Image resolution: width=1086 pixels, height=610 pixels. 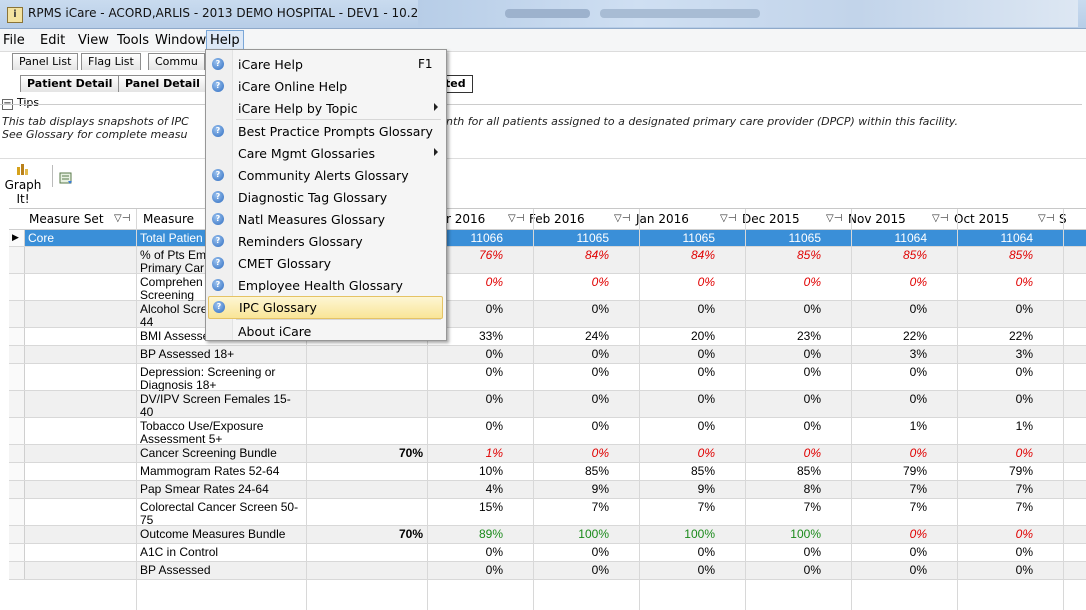 I want to click on menu-file: File, so click(x=14, y=40).